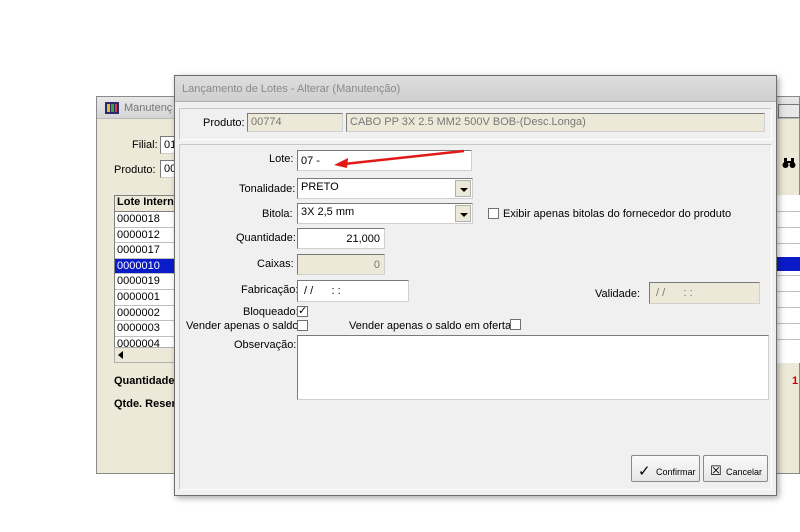  Describe the element at coordinates (270, 290) in the screenshot. I see `fabricacao-label: Fabricação:` at that location.